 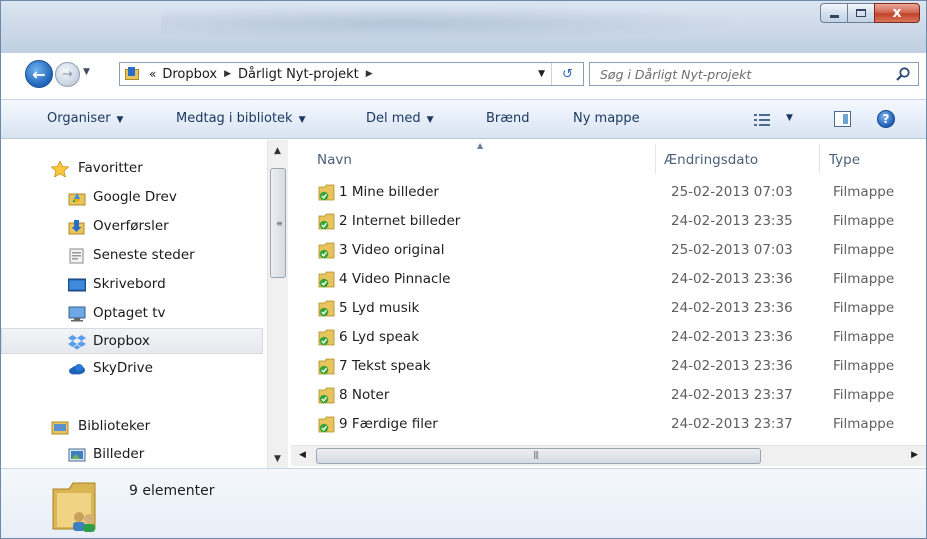 What do you see at coordinates (897, 13) in the screenshot?
I see `close-button: x` at bounding box center [897, 13].